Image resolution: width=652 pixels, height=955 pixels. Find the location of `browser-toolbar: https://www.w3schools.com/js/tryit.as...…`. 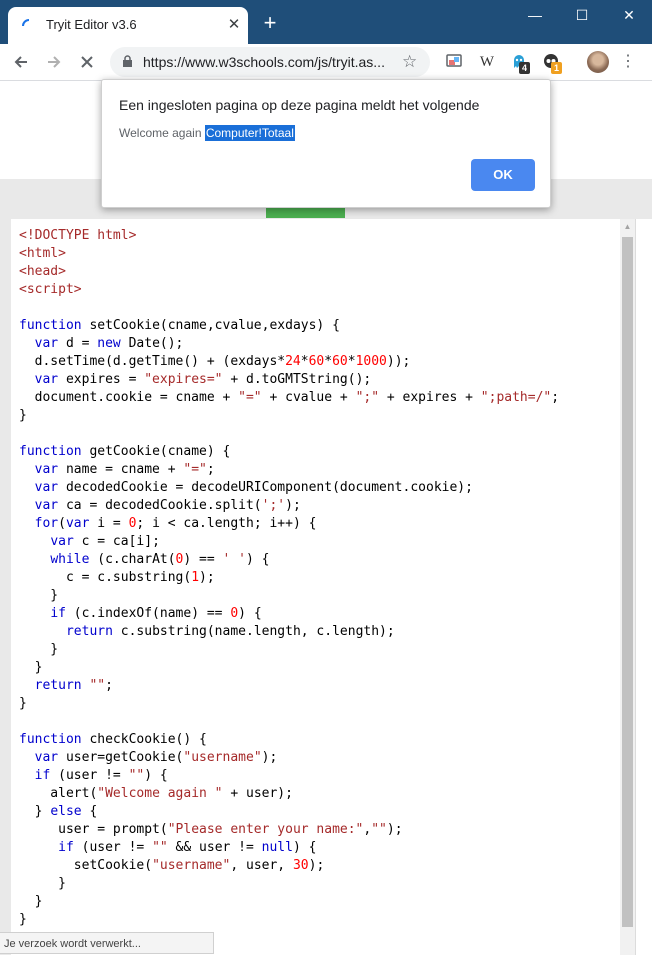

browser-toolbar: https://www.w3schools.com/js/tryit.as...… is located at coordinates (326, 62).